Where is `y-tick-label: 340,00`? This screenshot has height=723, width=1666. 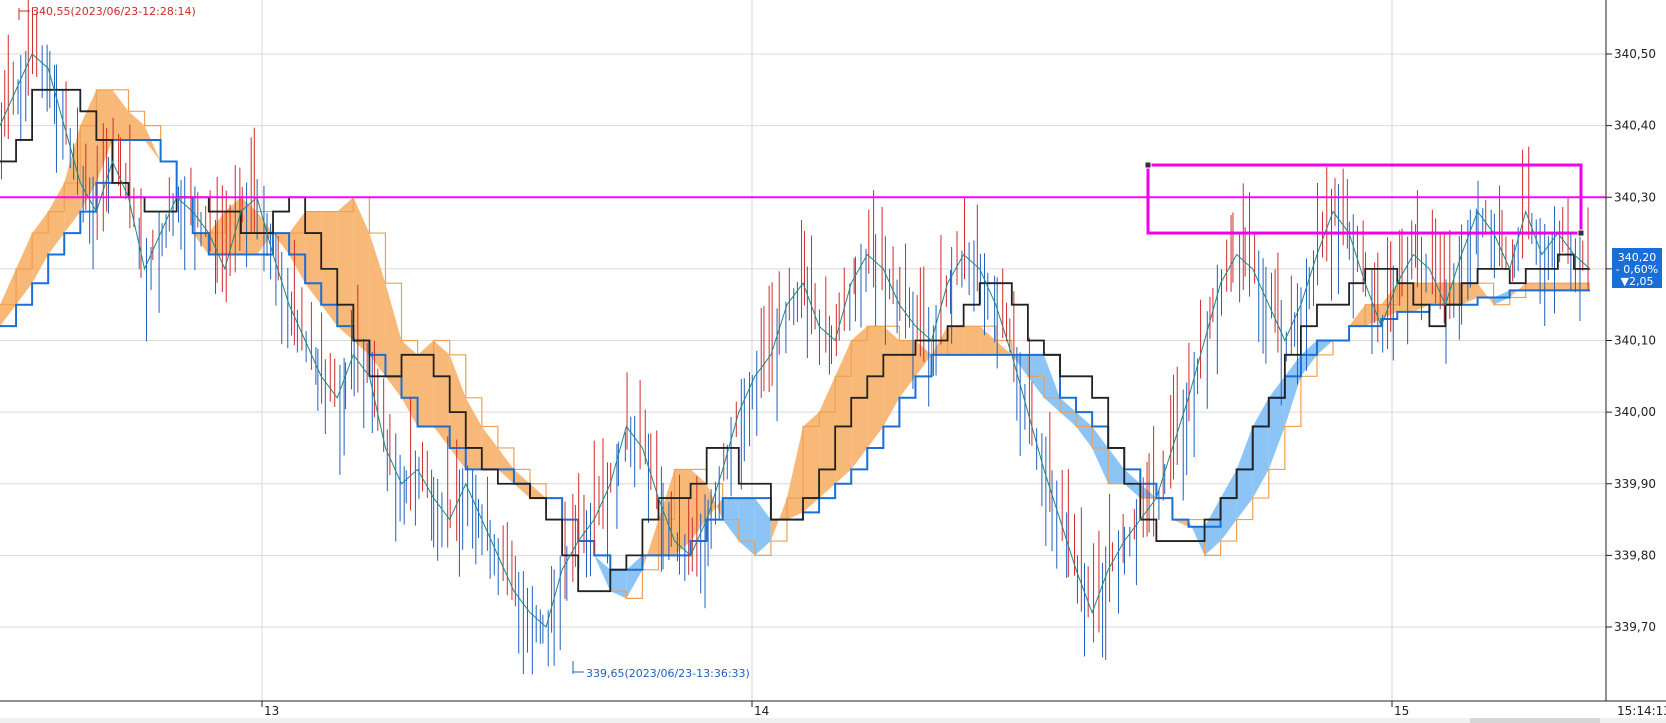
y-tick-label: 340,00 is located at coordinates (1635, 412).